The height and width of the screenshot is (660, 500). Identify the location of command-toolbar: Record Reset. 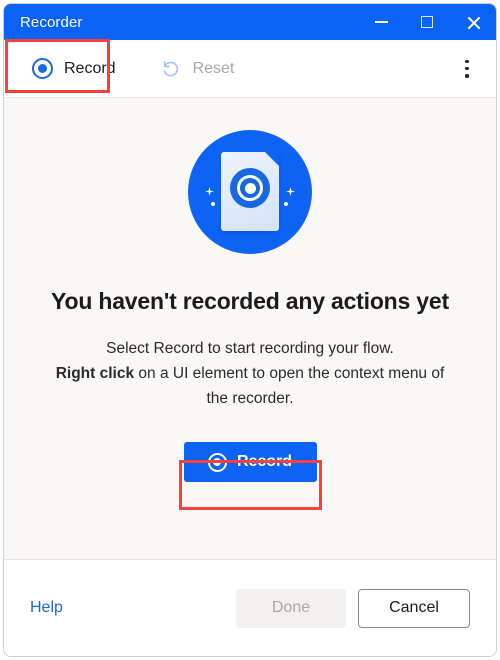
(250, 69).